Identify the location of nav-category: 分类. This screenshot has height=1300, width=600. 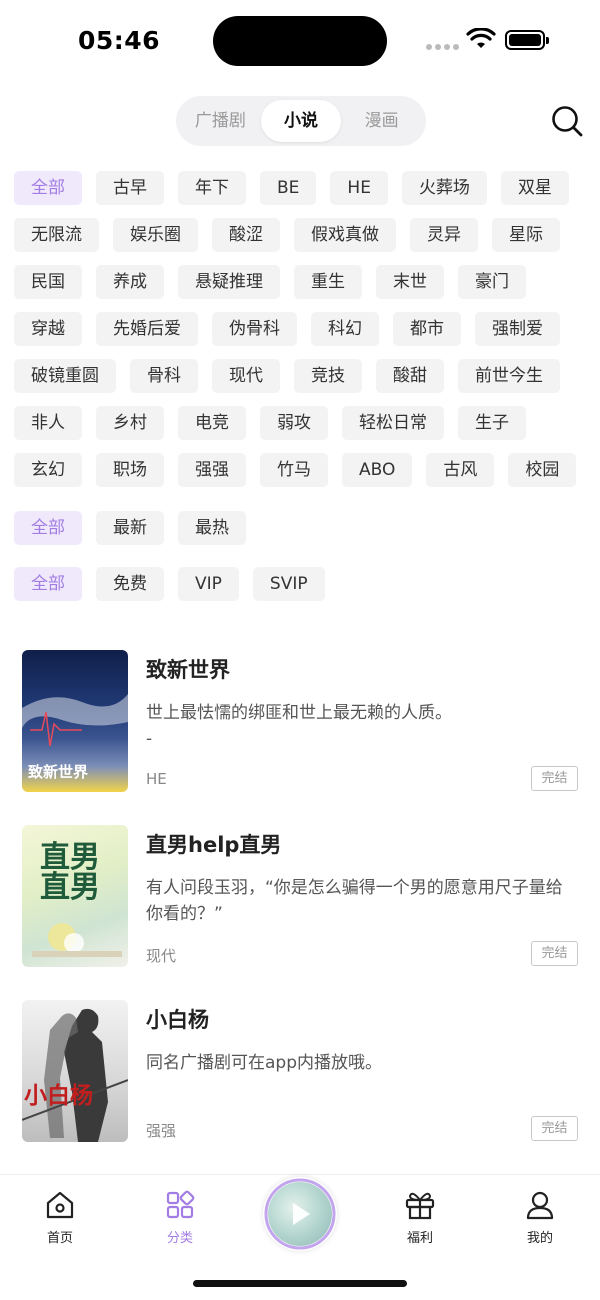
(180, 1217).